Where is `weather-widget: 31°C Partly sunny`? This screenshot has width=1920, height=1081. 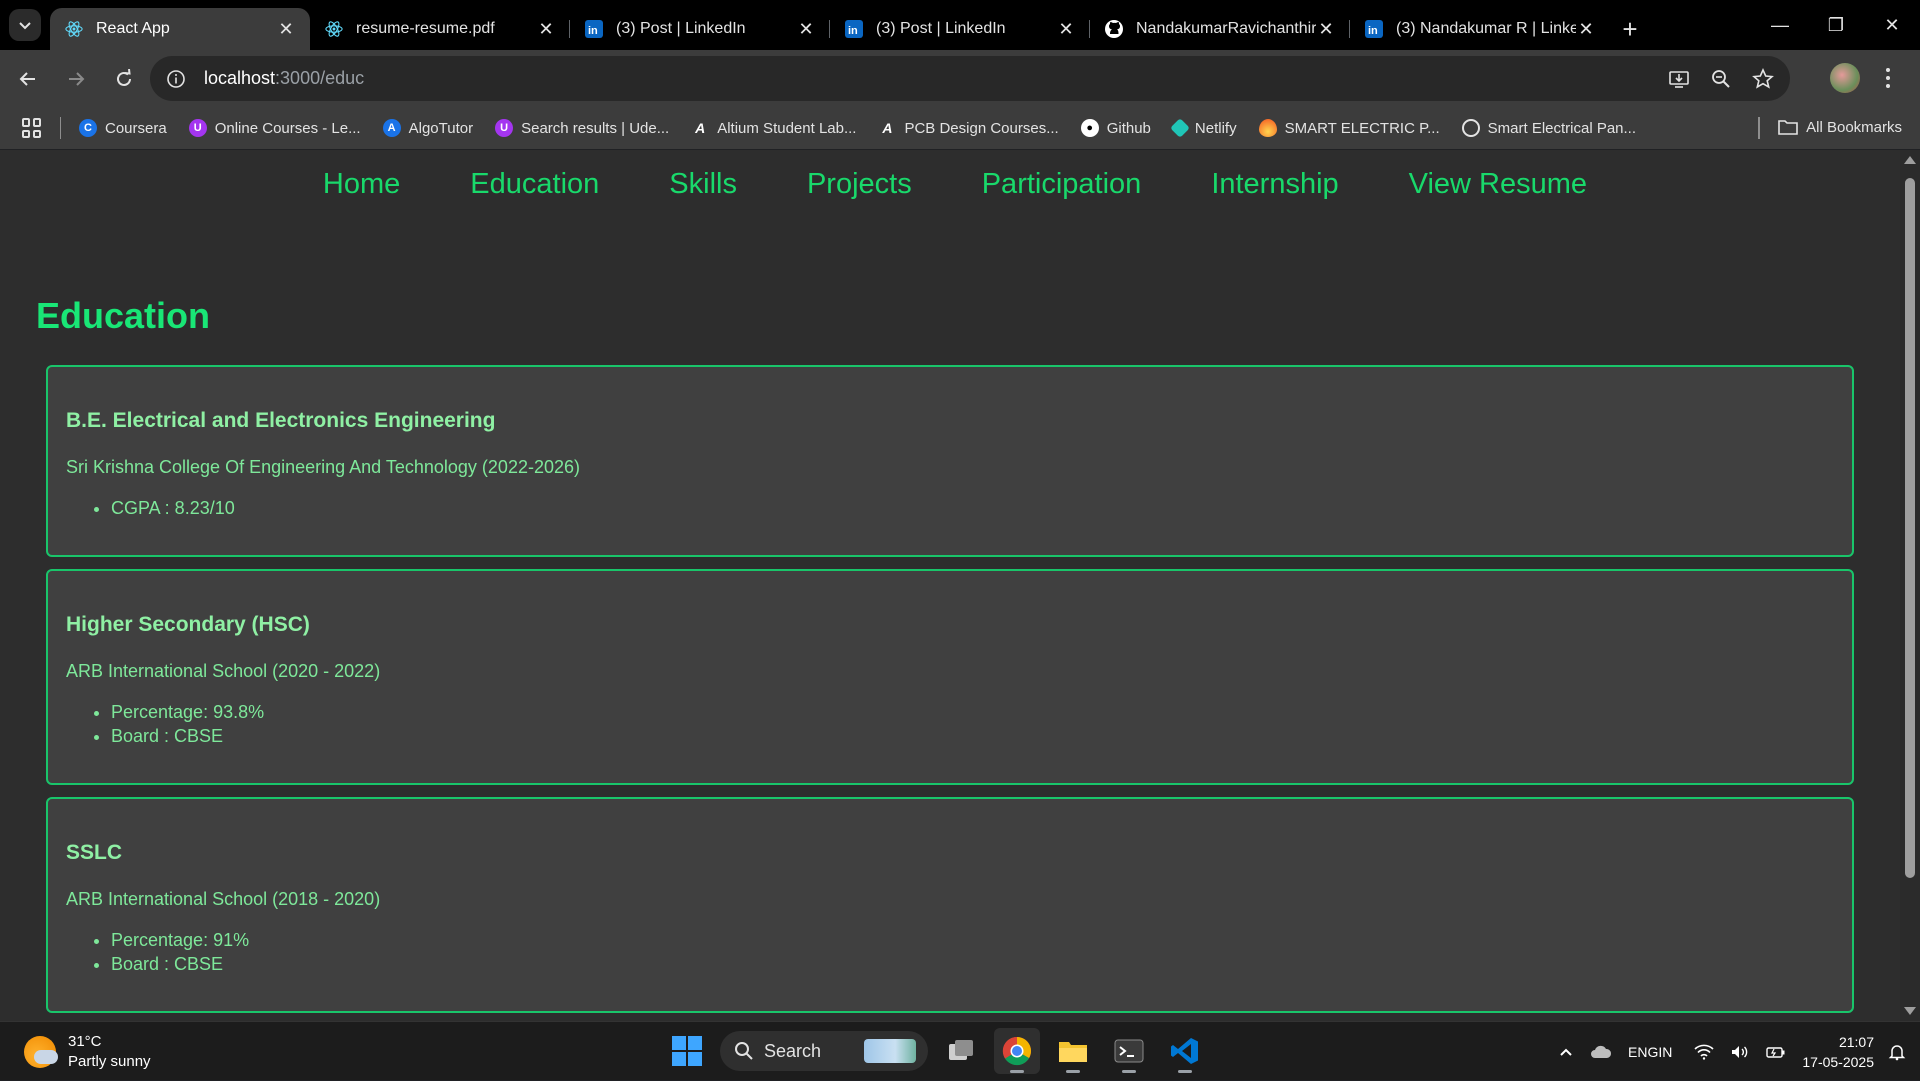 weather-widget: 31°C Partly sunny is located at coordinates (87, 1052).